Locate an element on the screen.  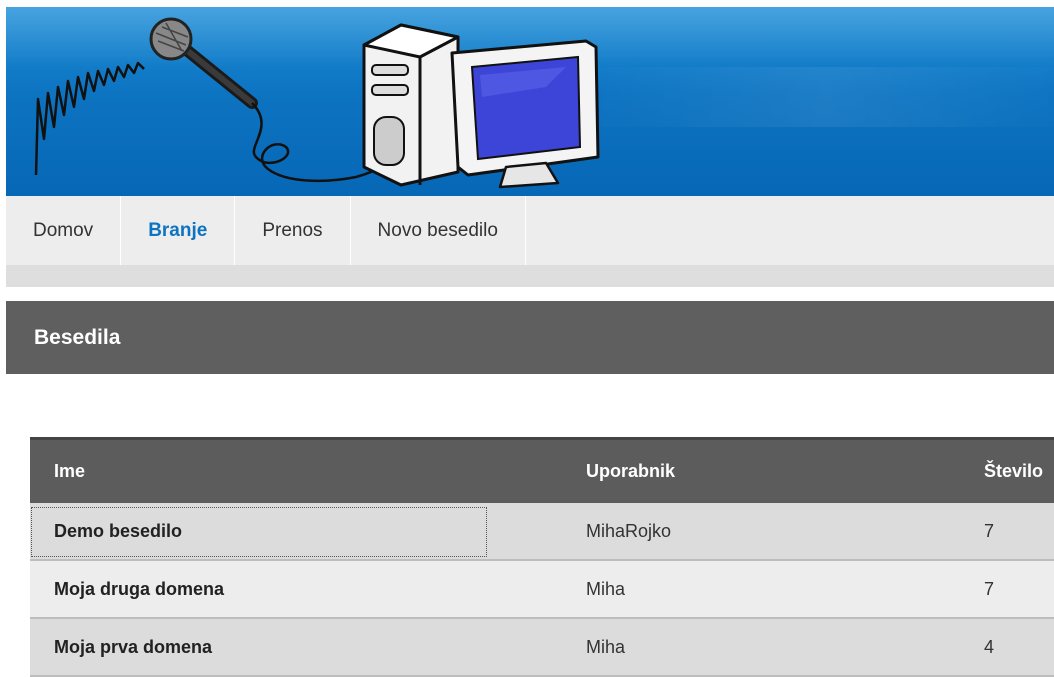
table-row: Moja druga domena Miha 7 is located at coordinates (542, 590).